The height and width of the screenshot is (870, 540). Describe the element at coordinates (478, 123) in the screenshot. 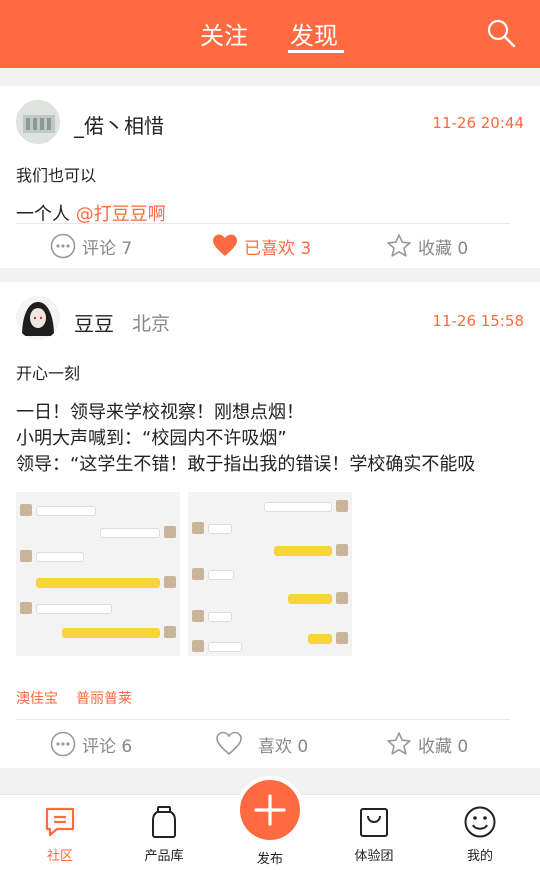

I see `post-timestamp: 11-26 20:44` at that location.